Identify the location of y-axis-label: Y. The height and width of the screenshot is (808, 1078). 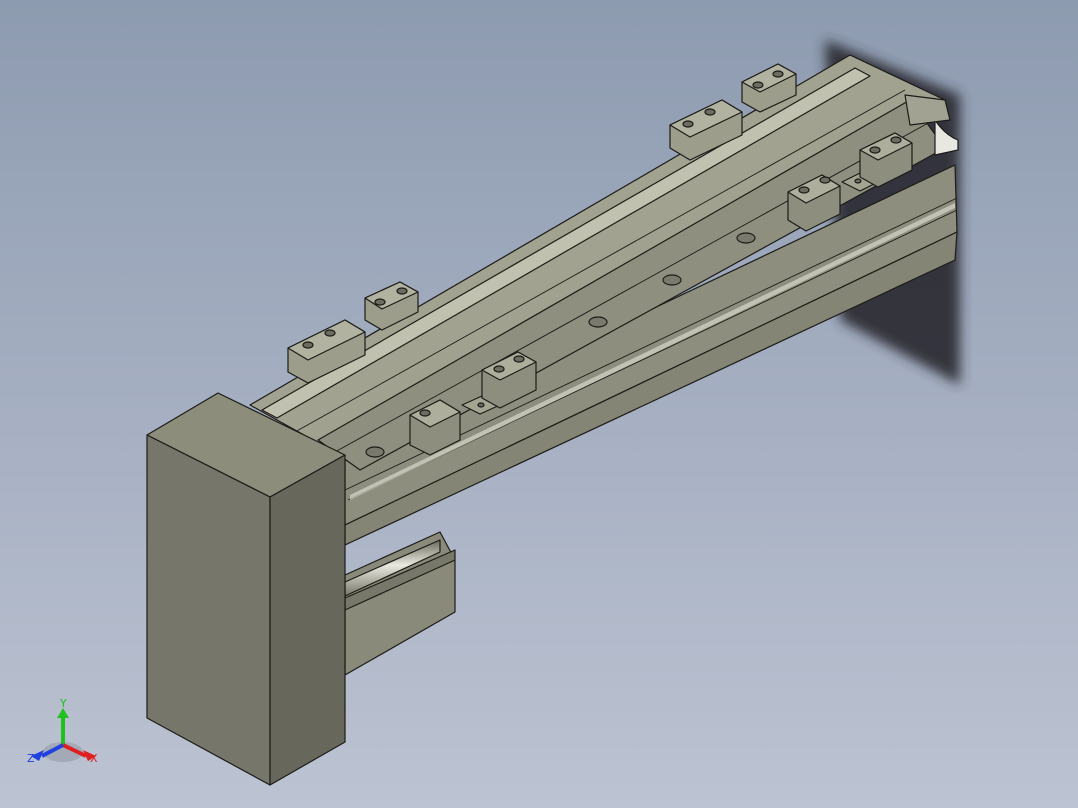
(63, 703).